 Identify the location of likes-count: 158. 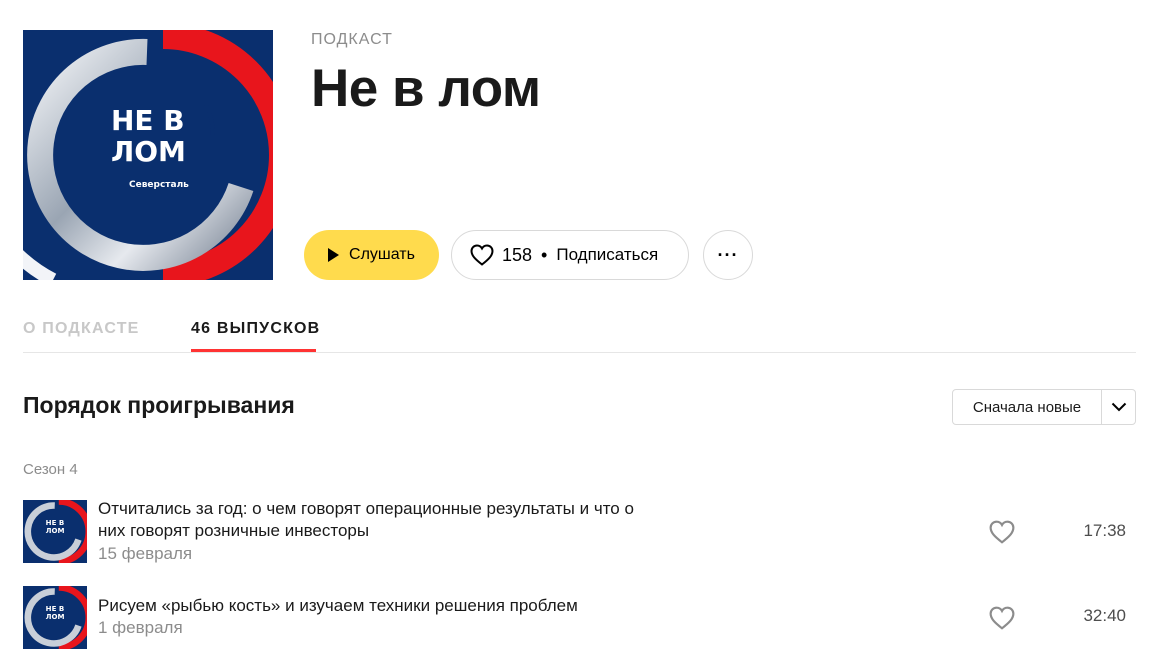
(517, 254).